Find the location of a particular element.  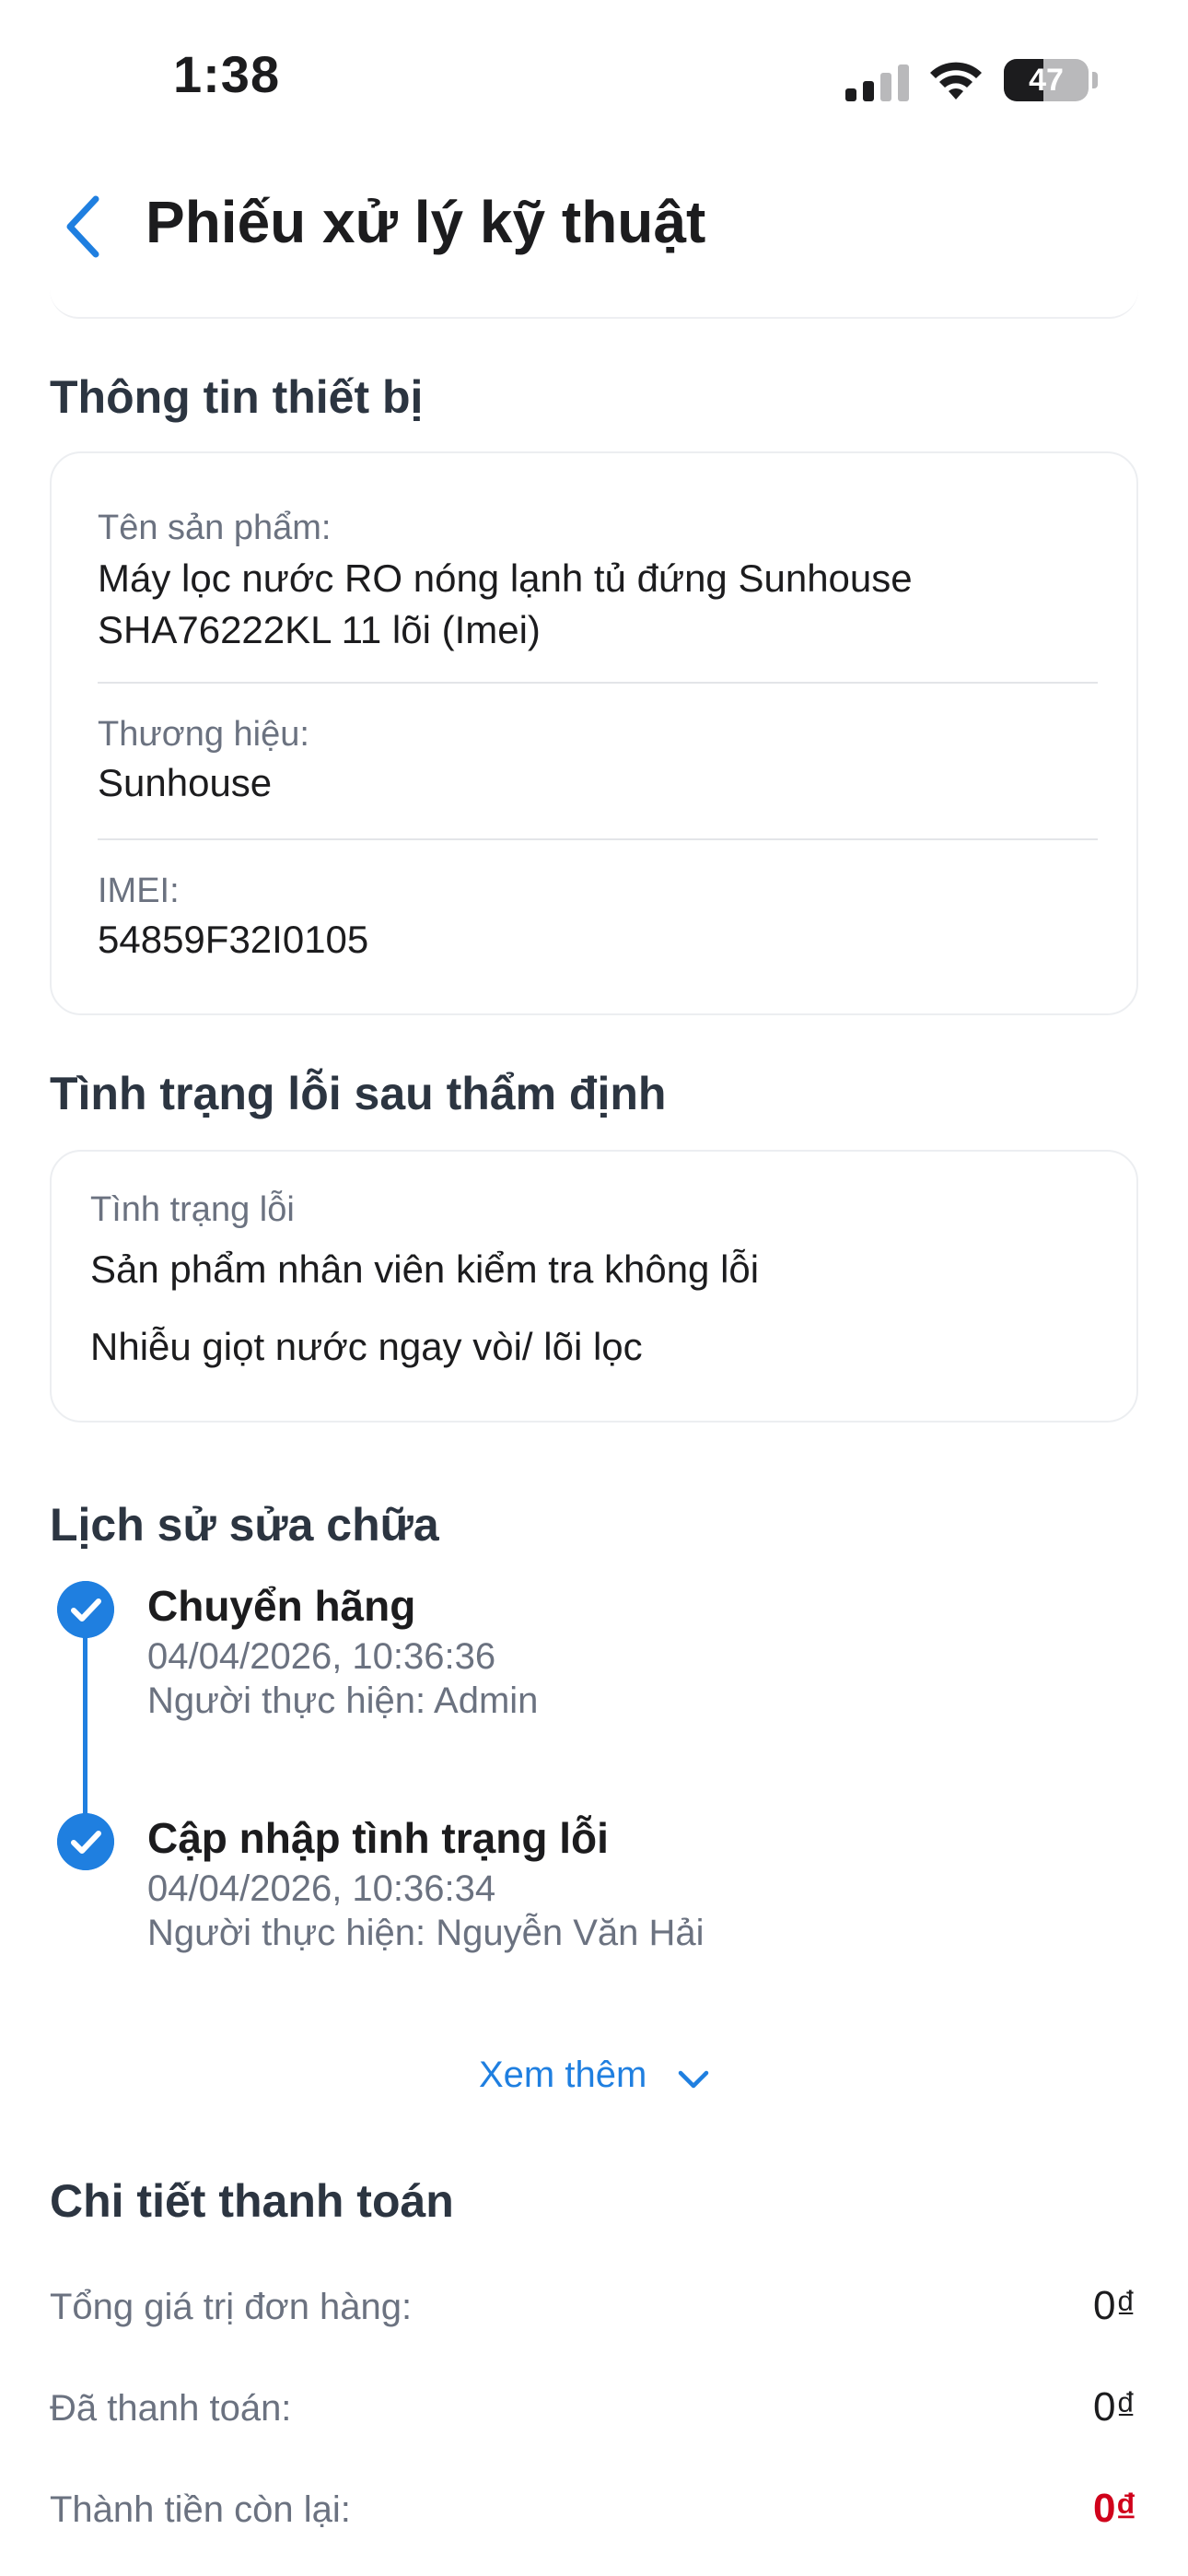

brand-value: Sunhouse is located at coordinates (185, 782).